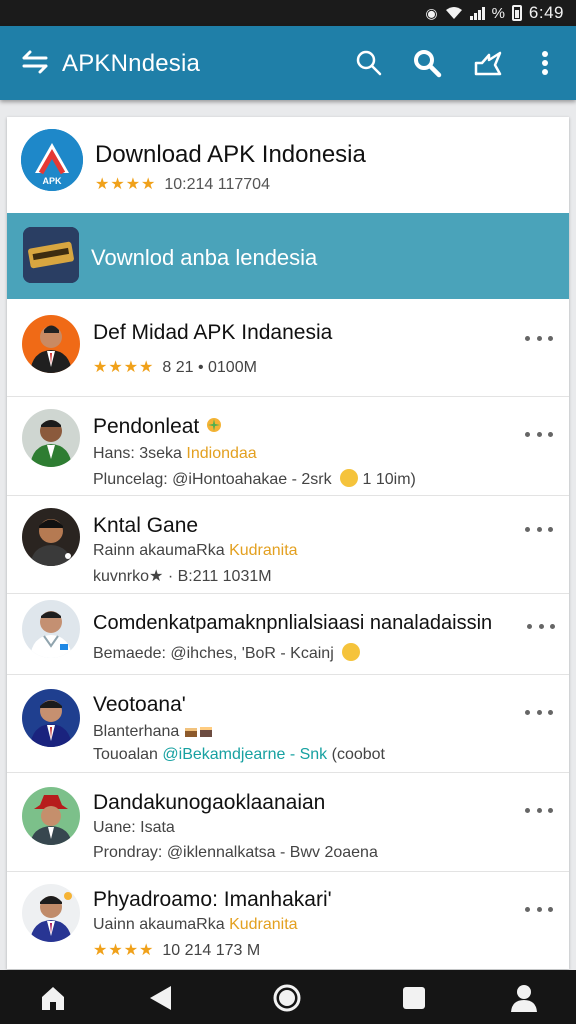 Image resolution: width=576 pixels, height=1024 pixels. What do you see at coordinates (227, 653) in the screenshot?
I see `item-subtitle: Bemaede: @ihches, 'BoR - Kcainj` at bounding box center [227, 653].